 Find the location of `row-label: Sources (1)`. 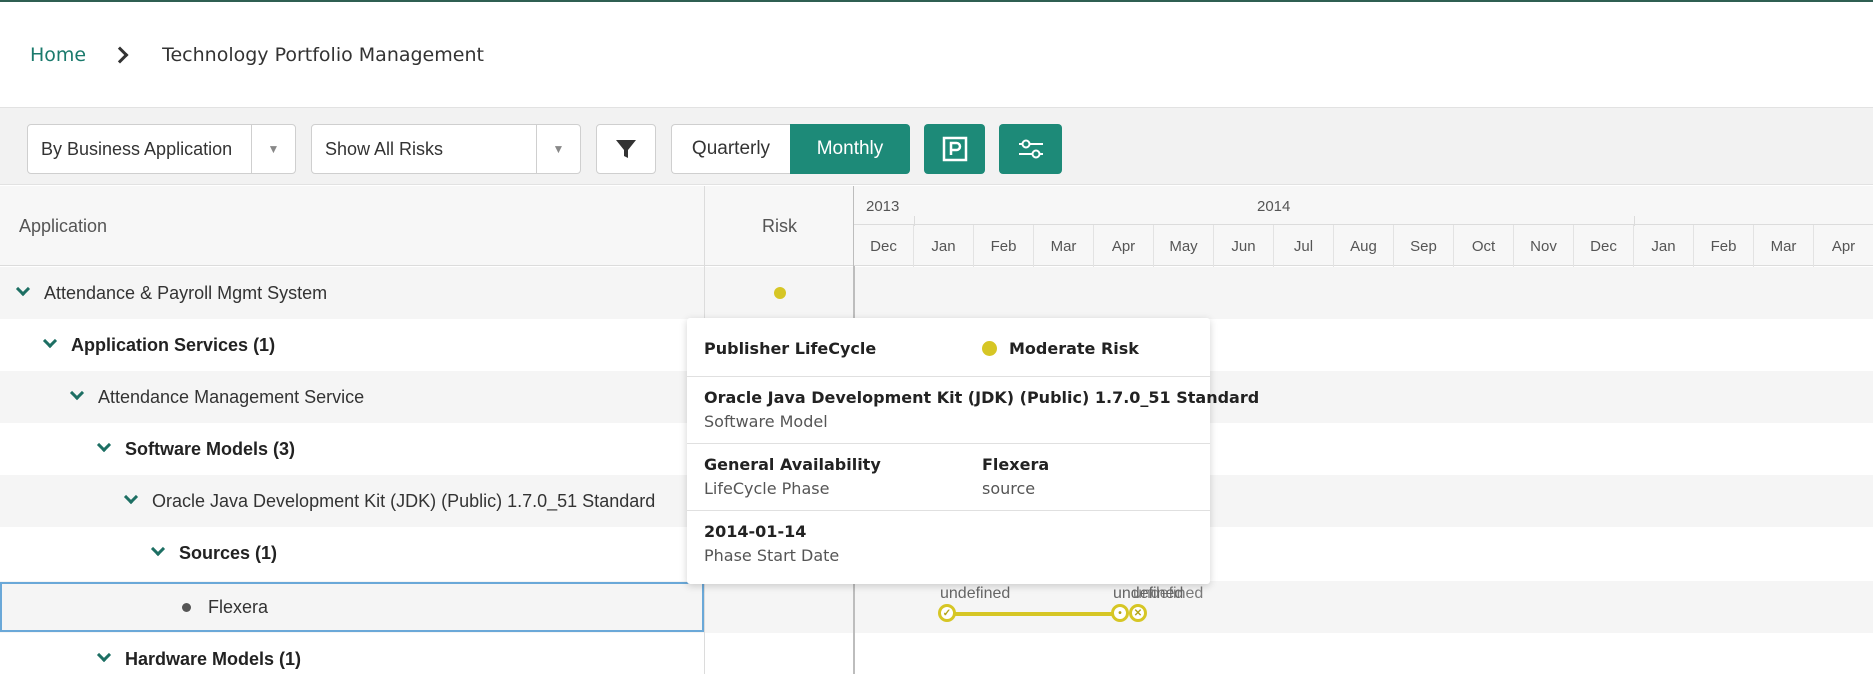

row-label: Sources (1) is located at coordinates (228, 552).